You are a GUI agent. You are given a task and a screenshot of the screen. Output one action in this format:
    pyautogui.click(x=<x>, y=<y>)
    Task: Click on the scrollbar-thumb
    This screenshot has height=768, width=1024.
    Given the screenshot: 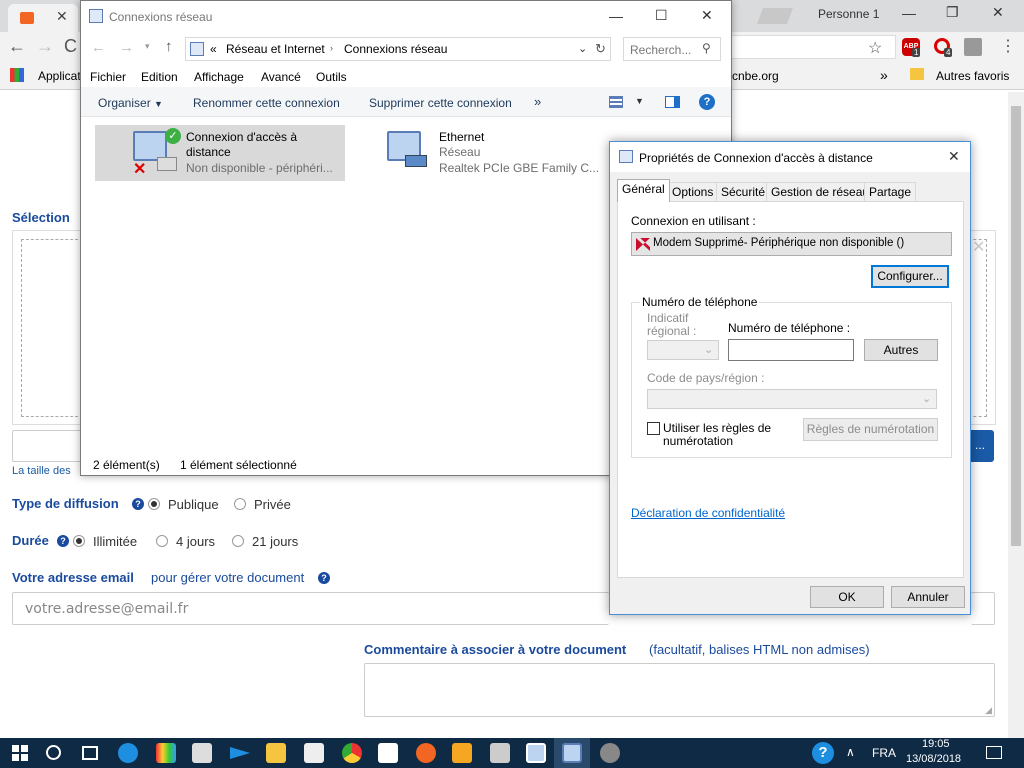 What is the action you would take?
    pyautogui.click(x=1016, y=326)
    